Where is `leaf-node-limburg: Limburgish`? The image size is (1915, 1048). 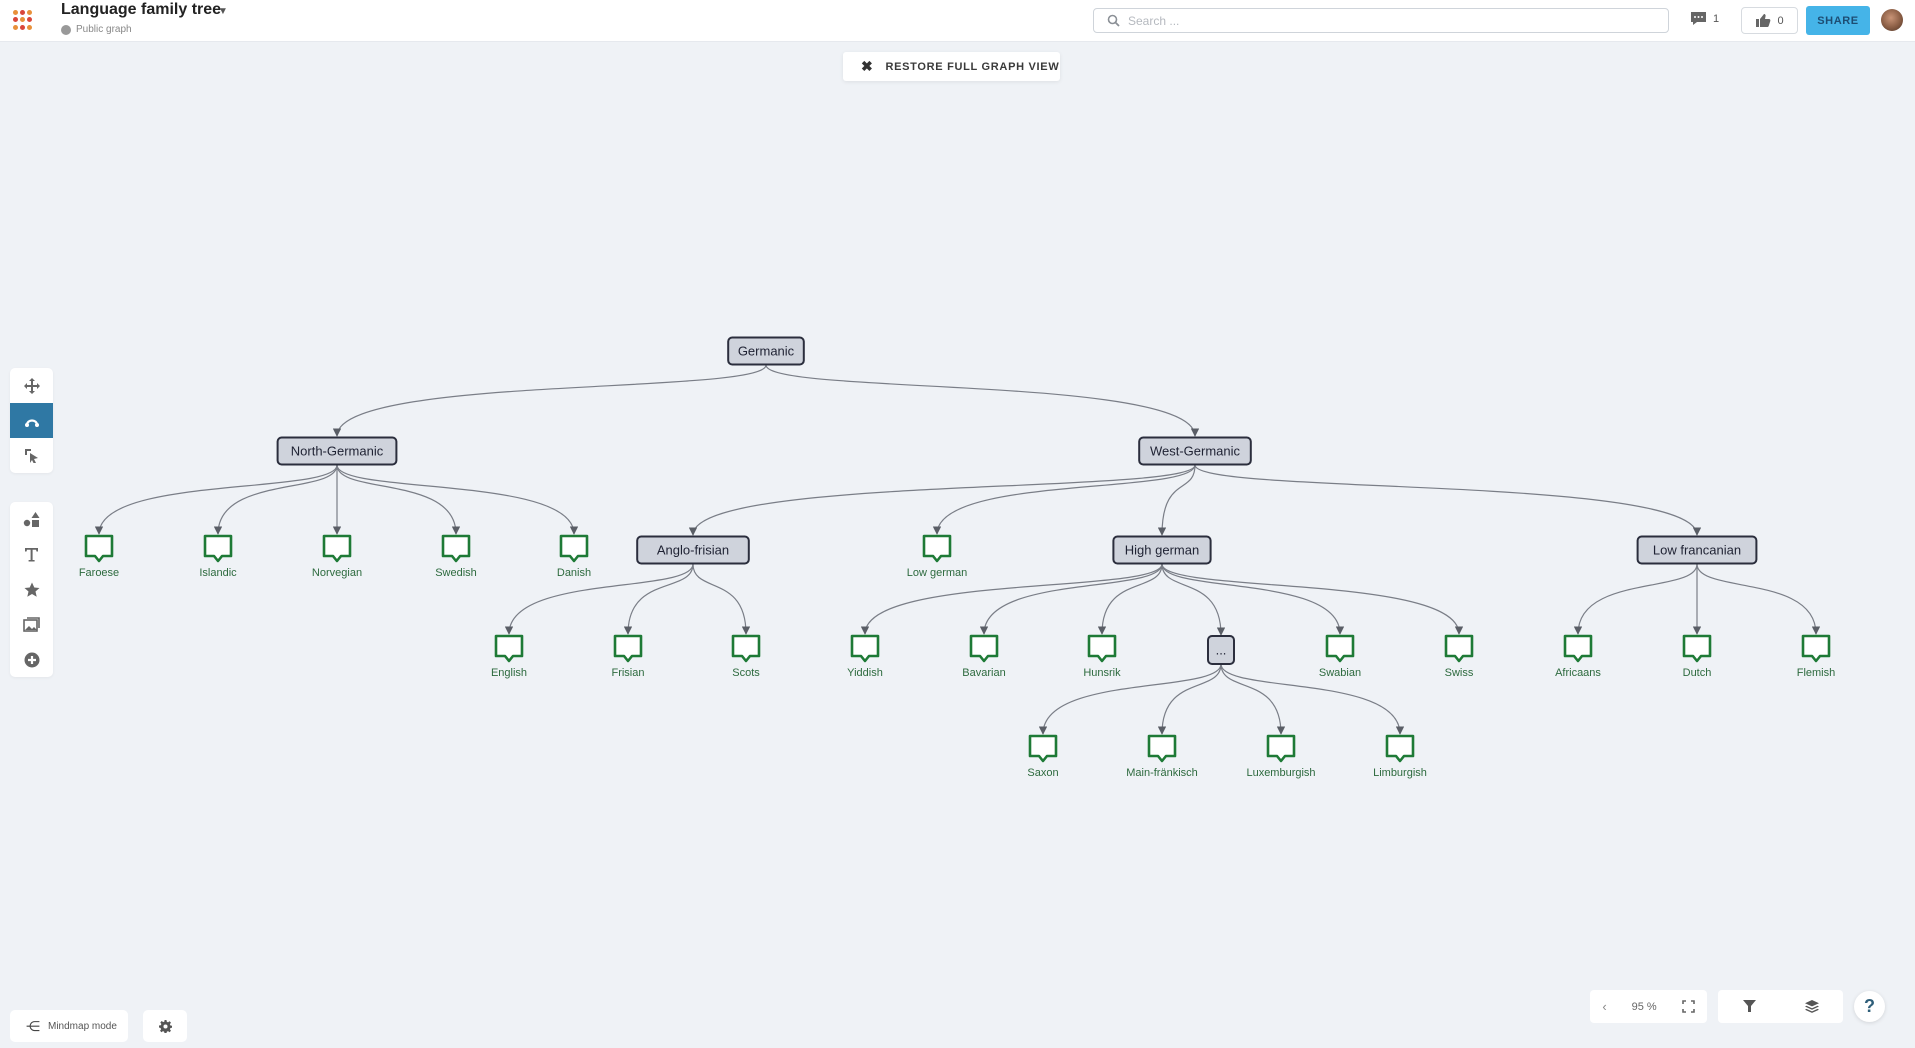 leaf-node-limburg: Limburgish is located at coordinates (1400, 756).